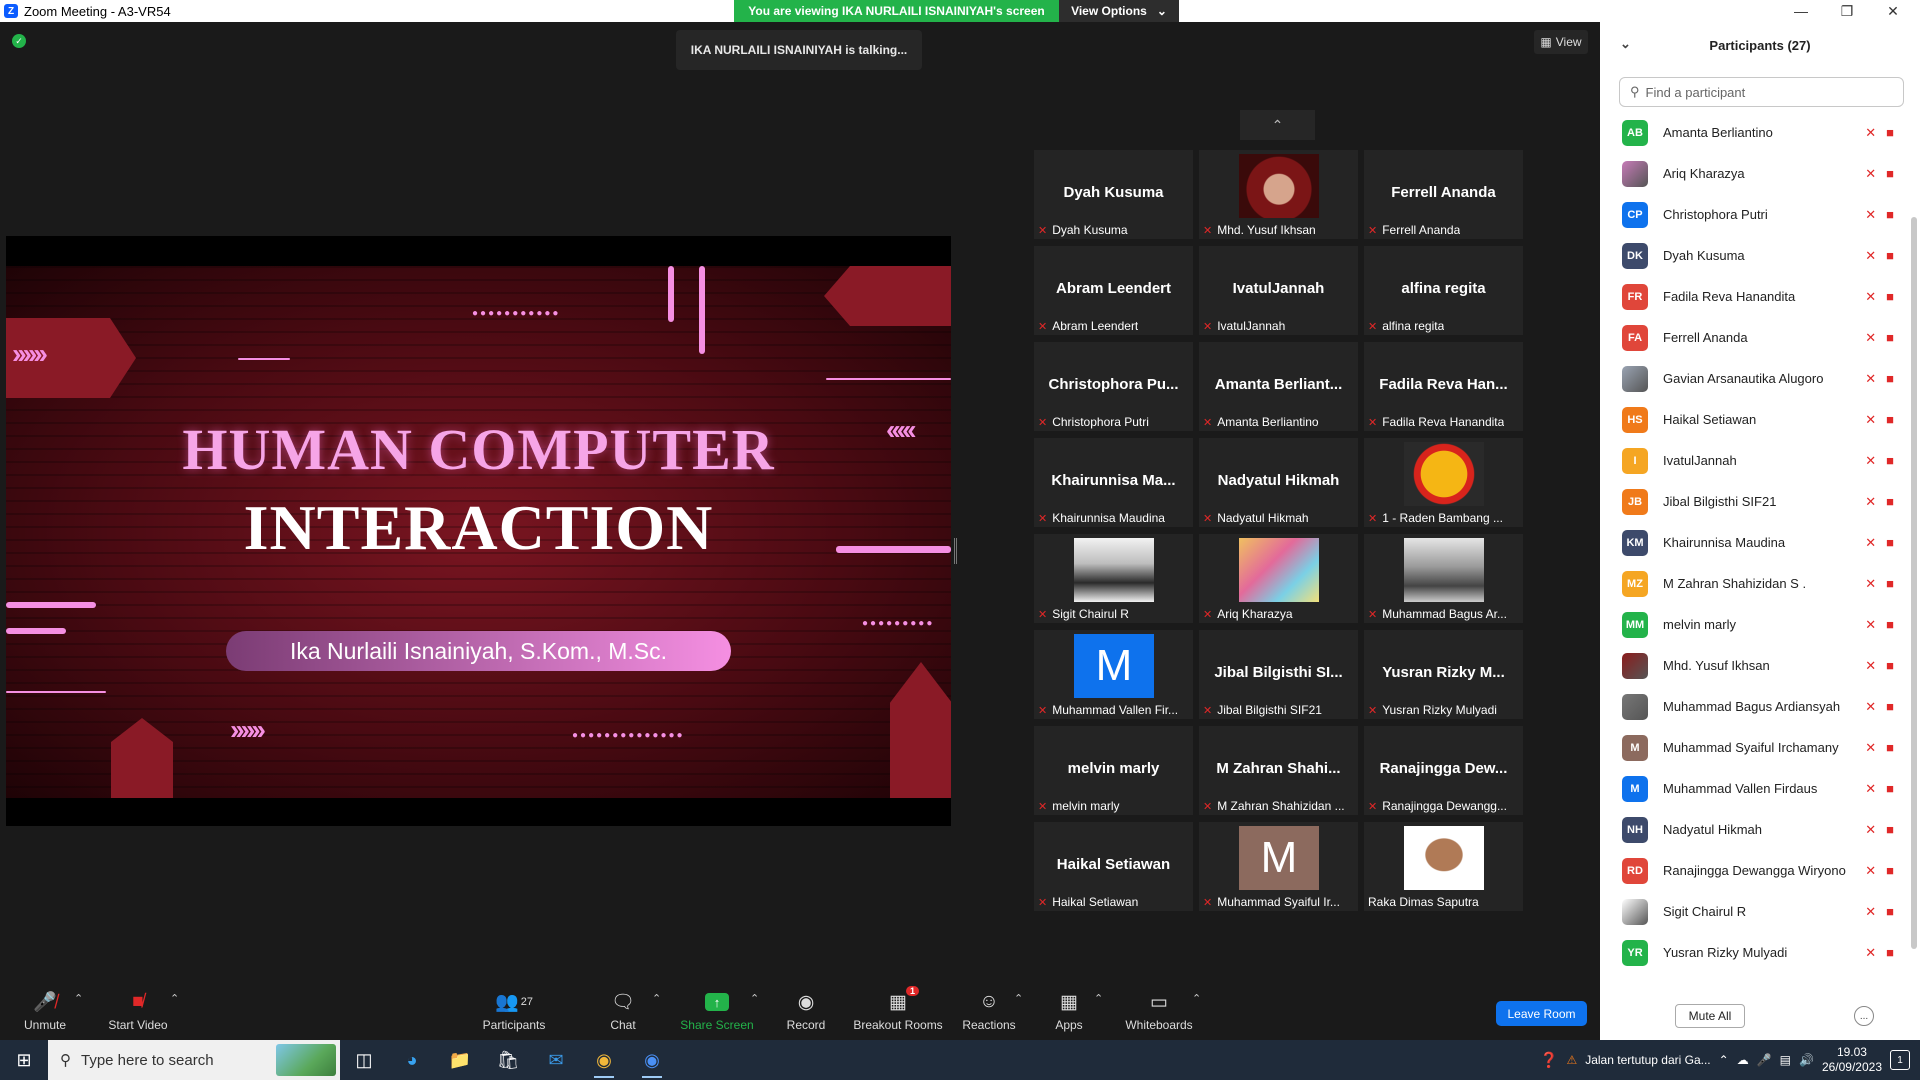 This screenshot has width=1920, height=1080. Describe the element at coordinates (1753, 911) in the screenshot. I see `participant-row: Sigit Chairul R ✕ ■` at that location.